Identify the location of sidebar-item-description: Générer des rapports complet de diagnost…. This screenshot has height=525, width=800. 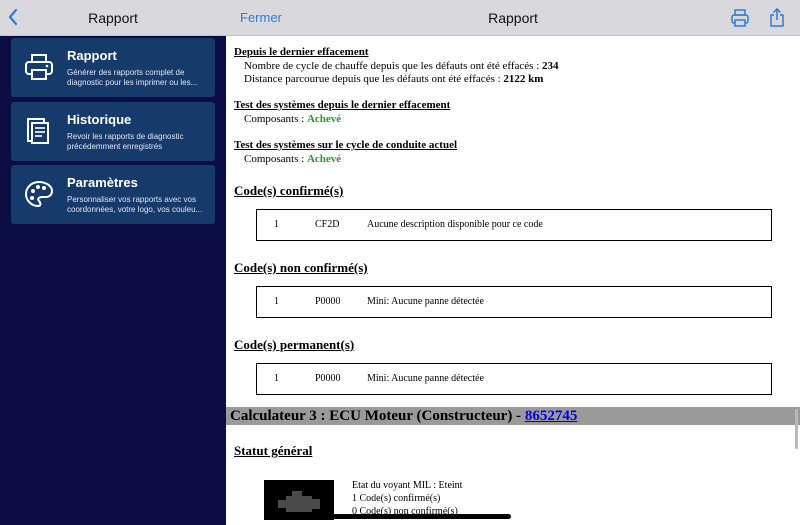
(132, 77).